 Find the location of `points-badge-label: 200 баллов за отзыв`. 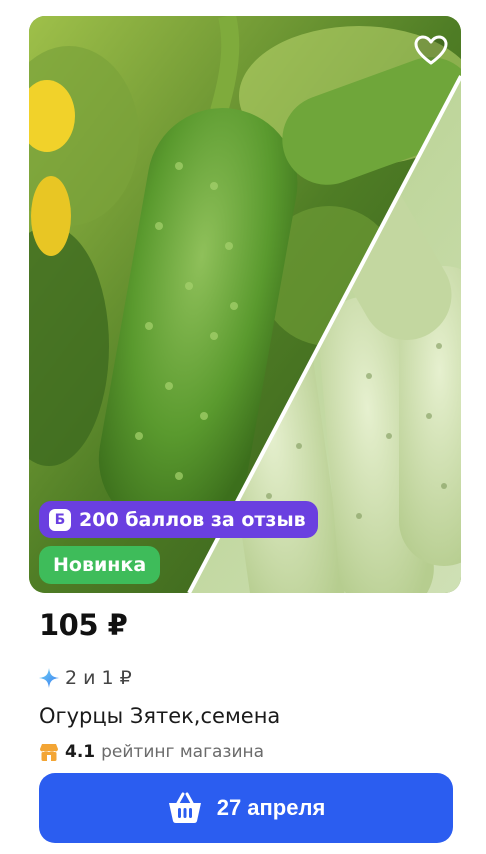

points-badge-label: 200 баллов за отзыв is located at coordinates (192, 519).